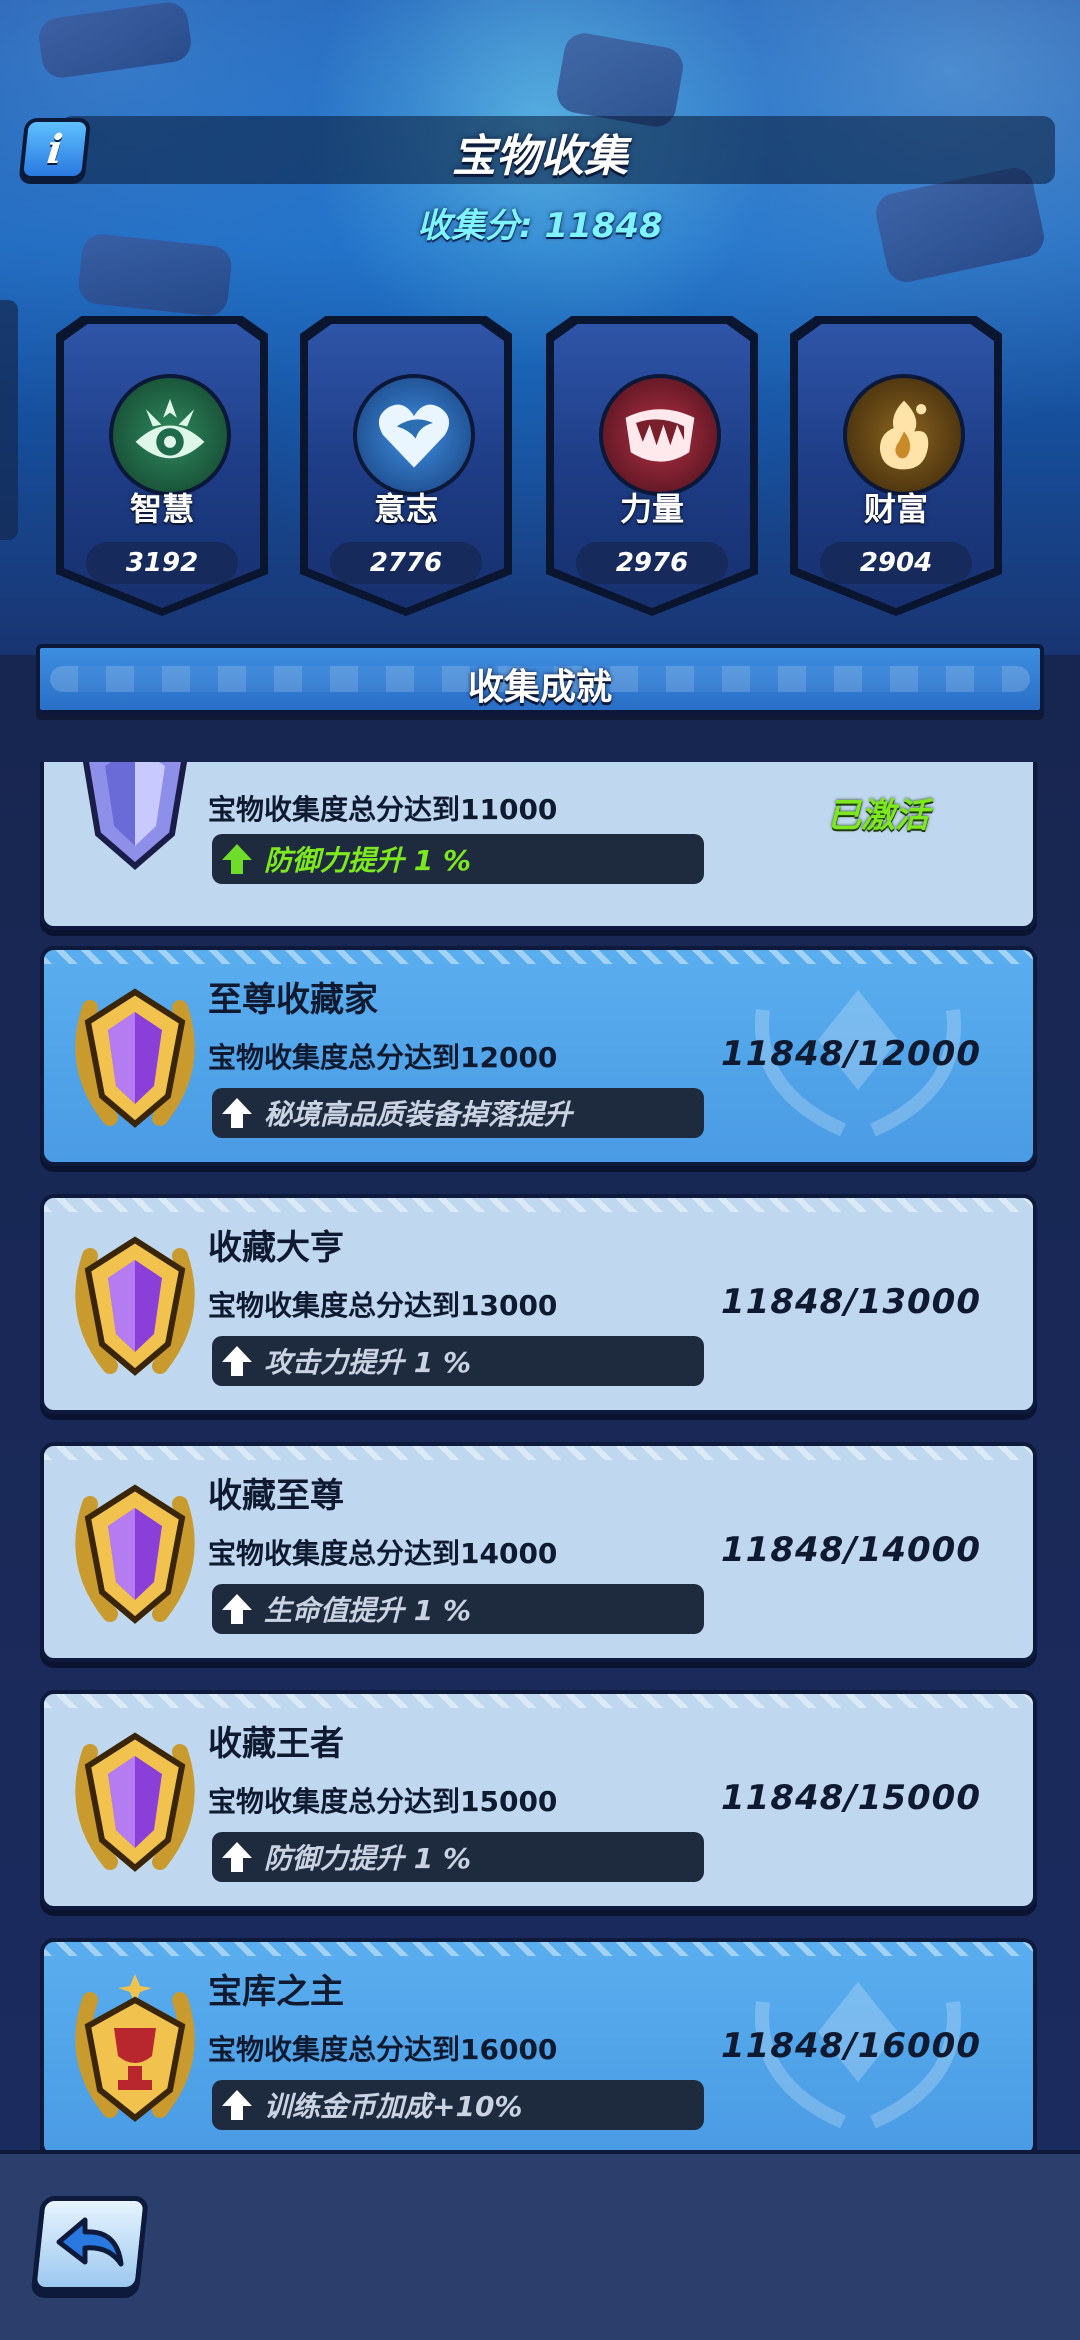 Image resolution: width=1080 pixels, height=2340 pixels. I want to click on achievement-name: 至尊收藏家, so click(293, 1000).